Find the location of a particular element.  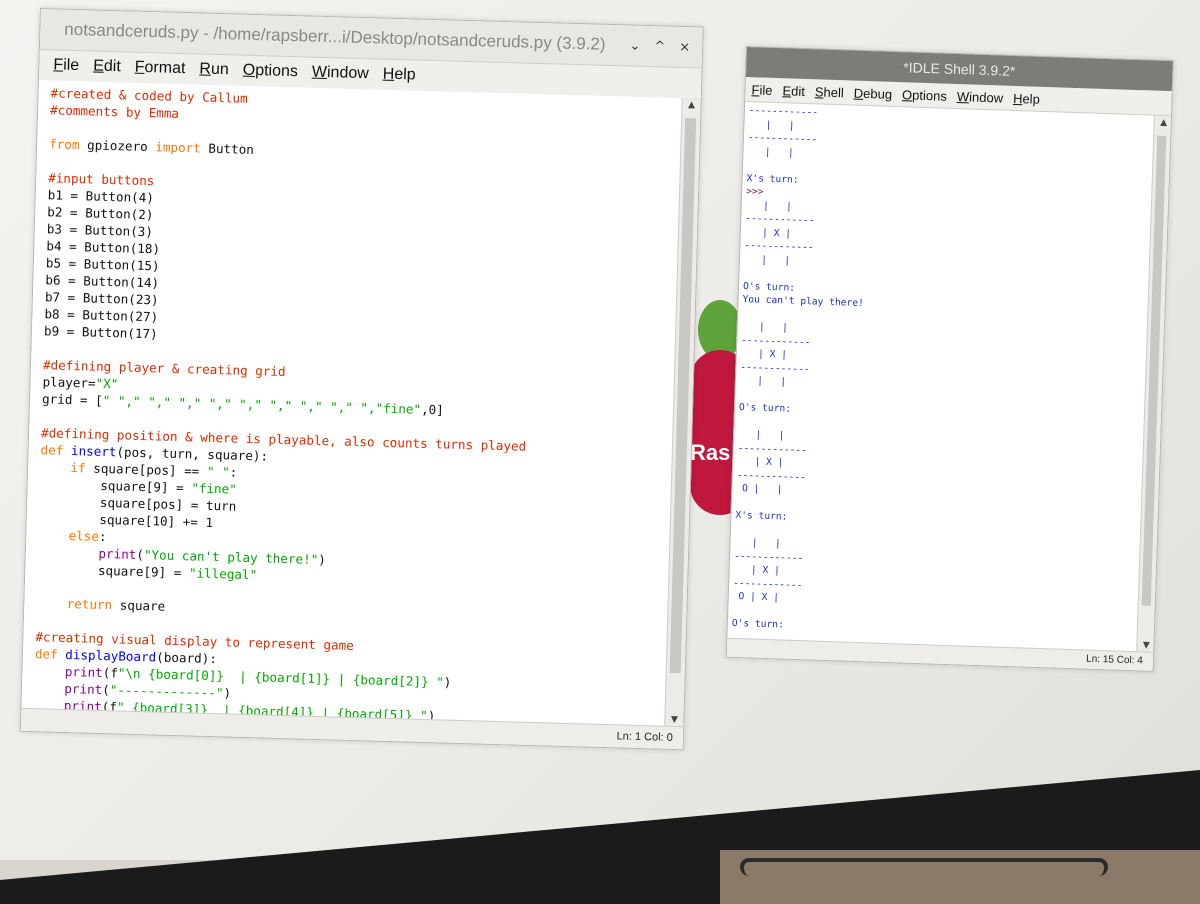

code-token: b6 = Button(14) is located at coordinates (102, 281).